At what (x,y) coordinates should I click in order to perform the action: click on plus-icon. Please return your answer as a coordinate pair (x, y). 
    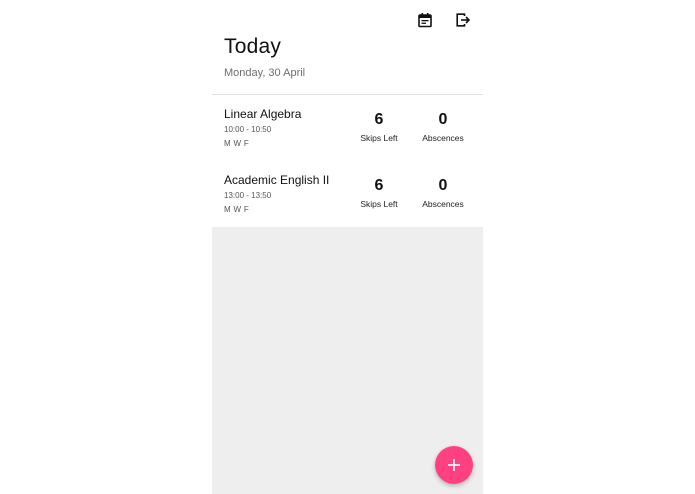
    Looking at the image, I should click on (454, 465).